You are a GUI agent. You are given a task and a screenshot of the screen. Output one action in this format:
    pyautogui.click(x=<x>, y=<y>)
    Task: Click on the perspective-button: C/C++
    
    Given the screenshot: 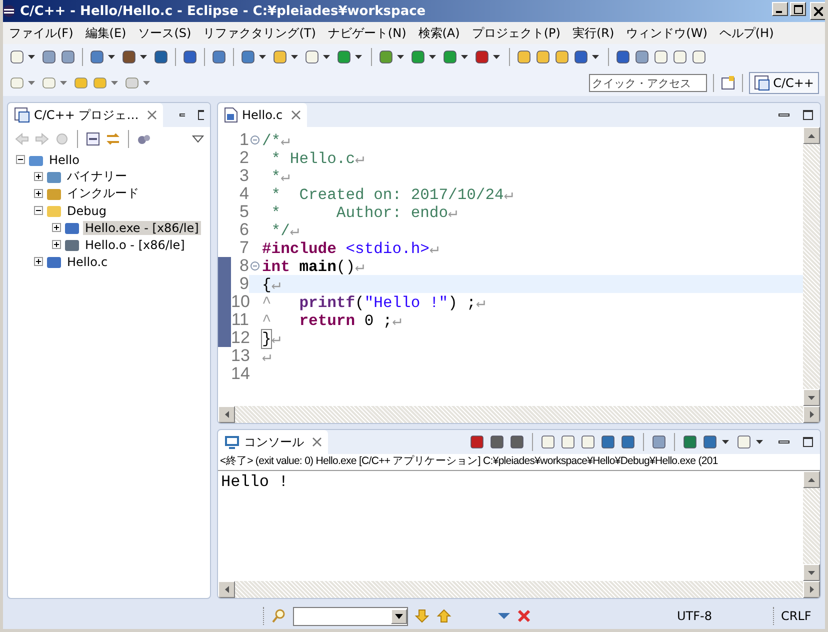 What is the action you would take?
    pyautogui.click(x=784, y=83)
    